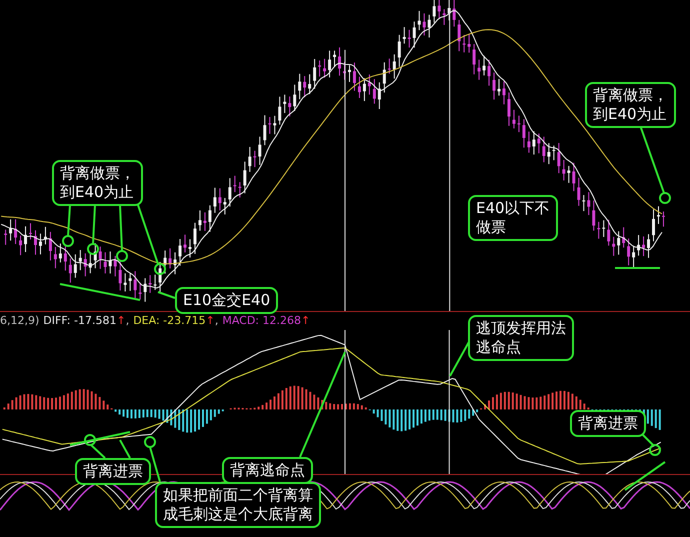 This screenshot has height=537, width=690. Describe the element at coordinates (513, 218) in the screenshot. I see `annotation-callout: E40以下不 做票` at that location.